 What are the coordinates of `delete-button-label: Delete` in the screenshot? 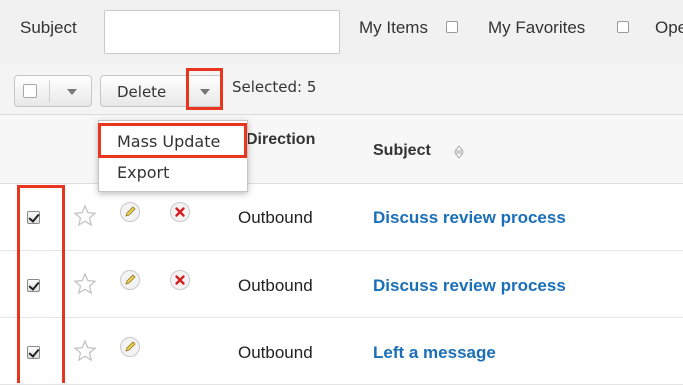 It's located at (142, 92).